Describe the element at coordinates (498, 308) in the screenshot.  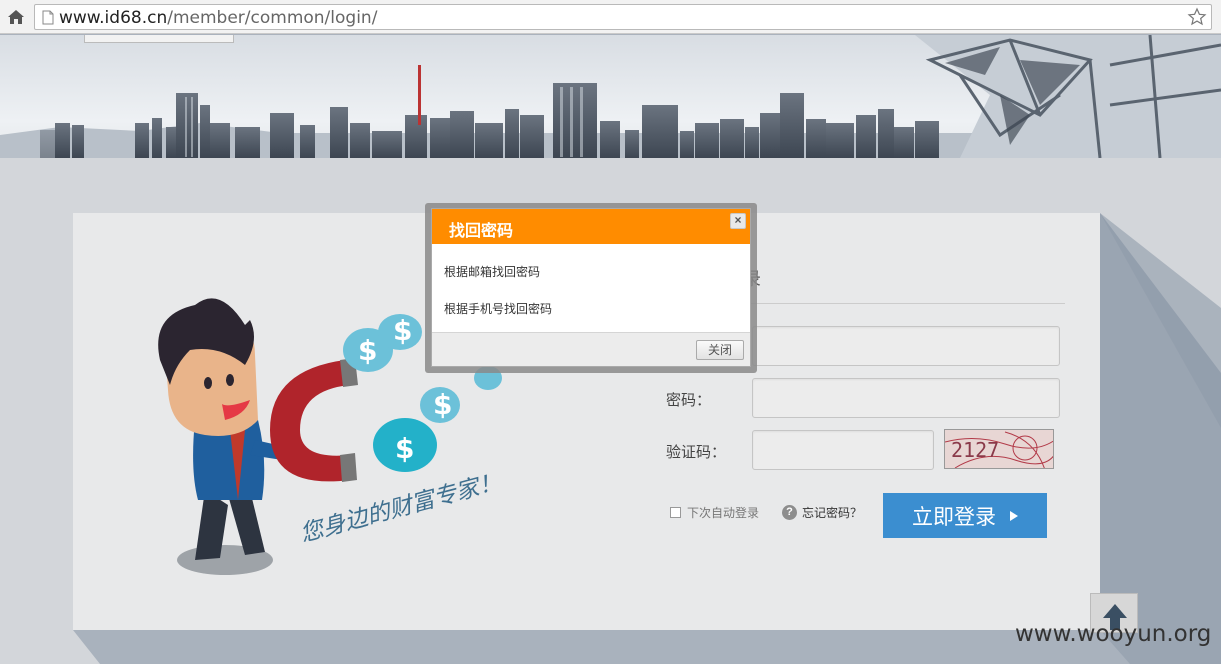
I see `find-by-phone-link: 根据手机号找回密码` at that location.